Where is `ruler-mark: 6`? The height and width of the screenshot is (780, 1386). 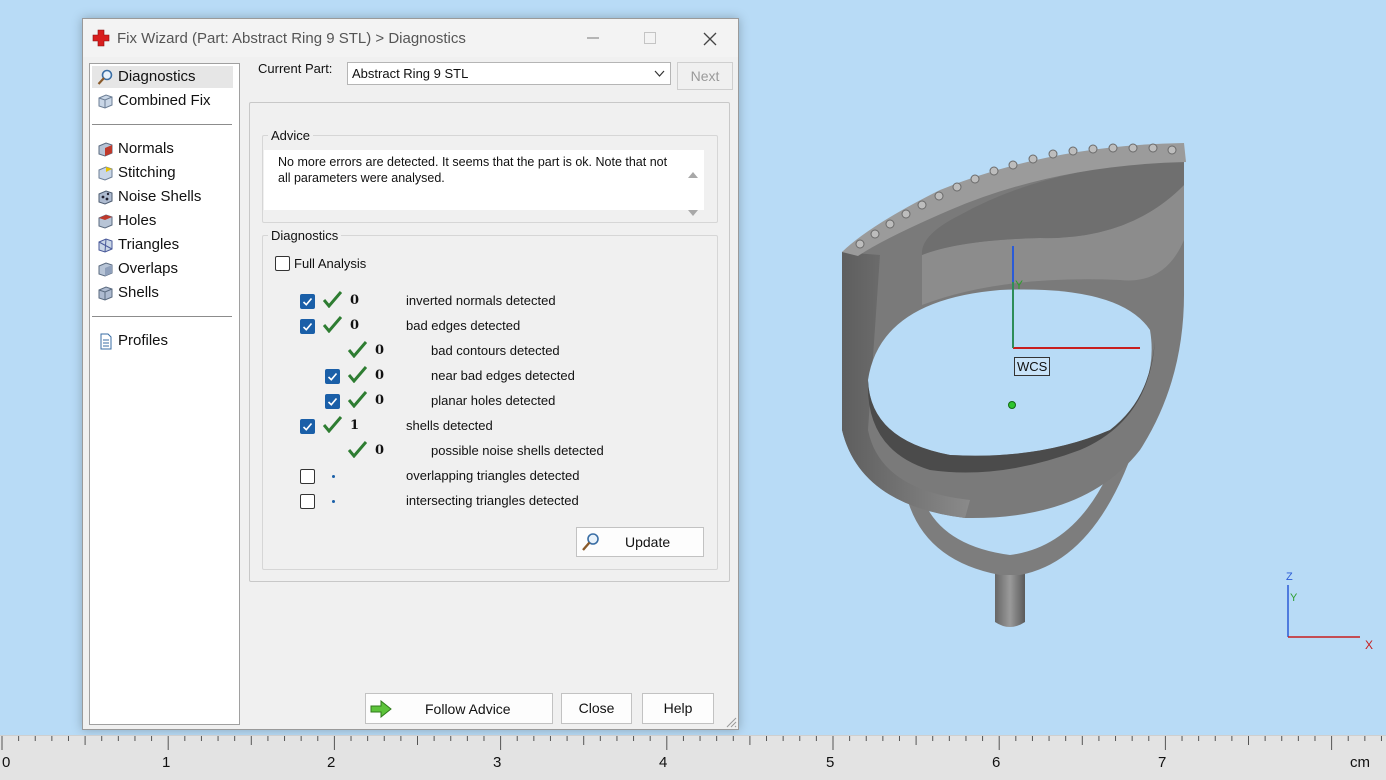 ruler-mark: 6 is located at coordinates (996, 762).